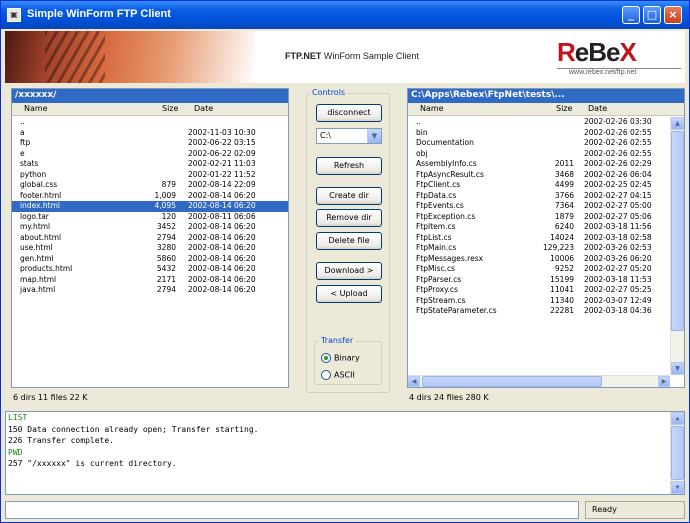 This screenshot has height=523, width=690. I want to click on file-row: FtpProxy.cs 11041 2002-02-27 05:25, so click(546, 290).